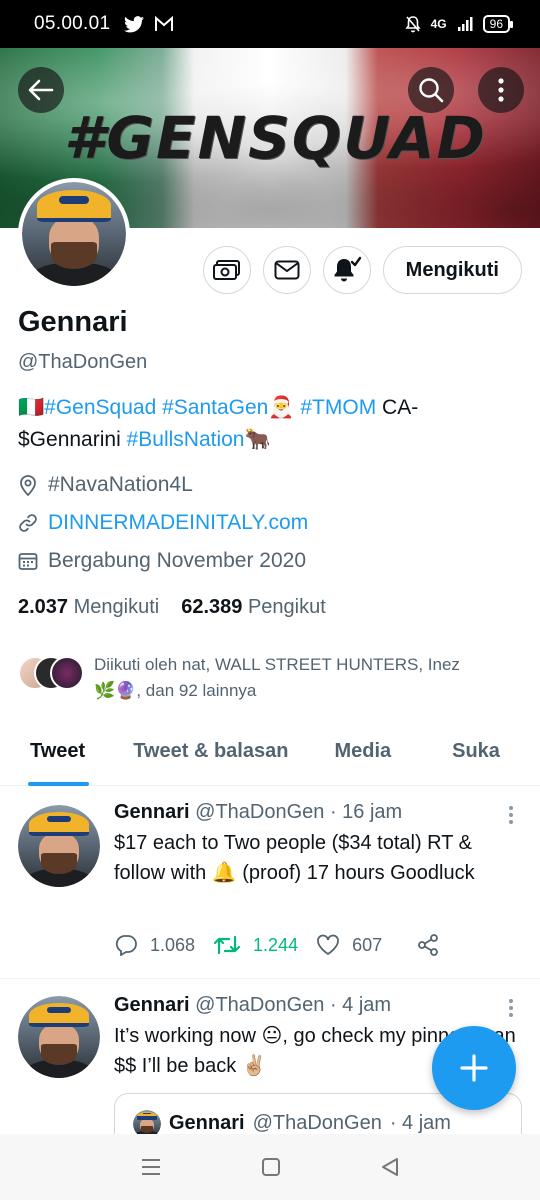  What do you see at coordinates (88, 607) in the screenshot?
I see `following-stat: 2.037 Mengikuti` at bounding box center [88, 607].